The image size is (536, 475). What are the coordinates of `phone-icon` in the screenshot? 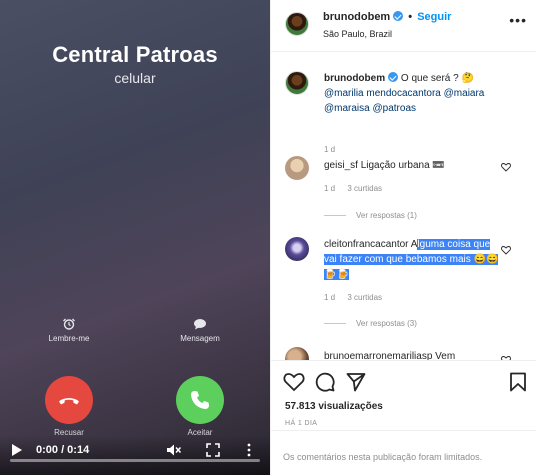 It's located at (200, 400).